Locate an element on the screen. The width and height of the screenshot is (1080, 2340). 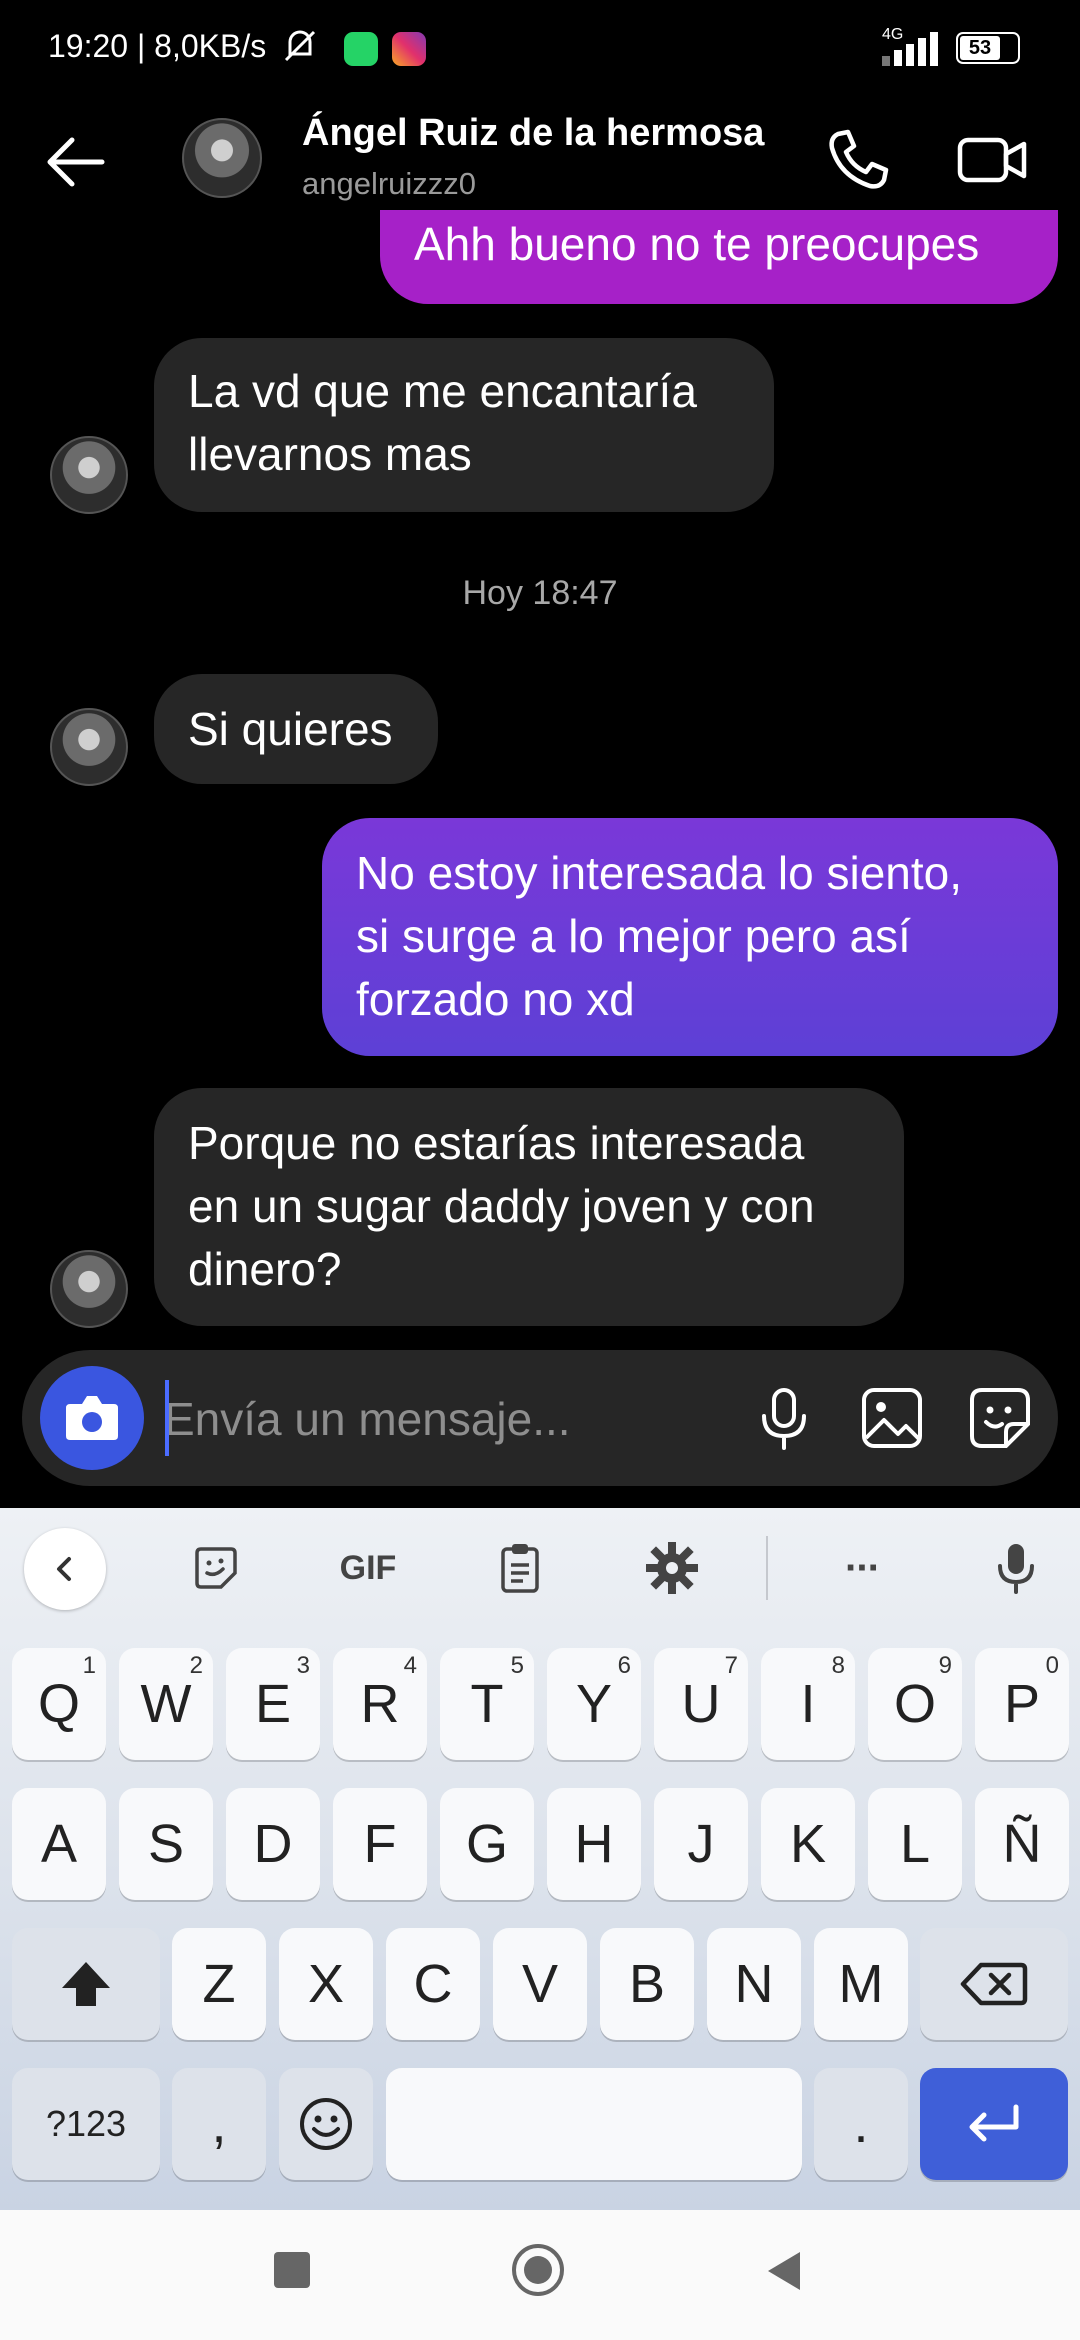
message-input is located at coordinates (444, 1419).